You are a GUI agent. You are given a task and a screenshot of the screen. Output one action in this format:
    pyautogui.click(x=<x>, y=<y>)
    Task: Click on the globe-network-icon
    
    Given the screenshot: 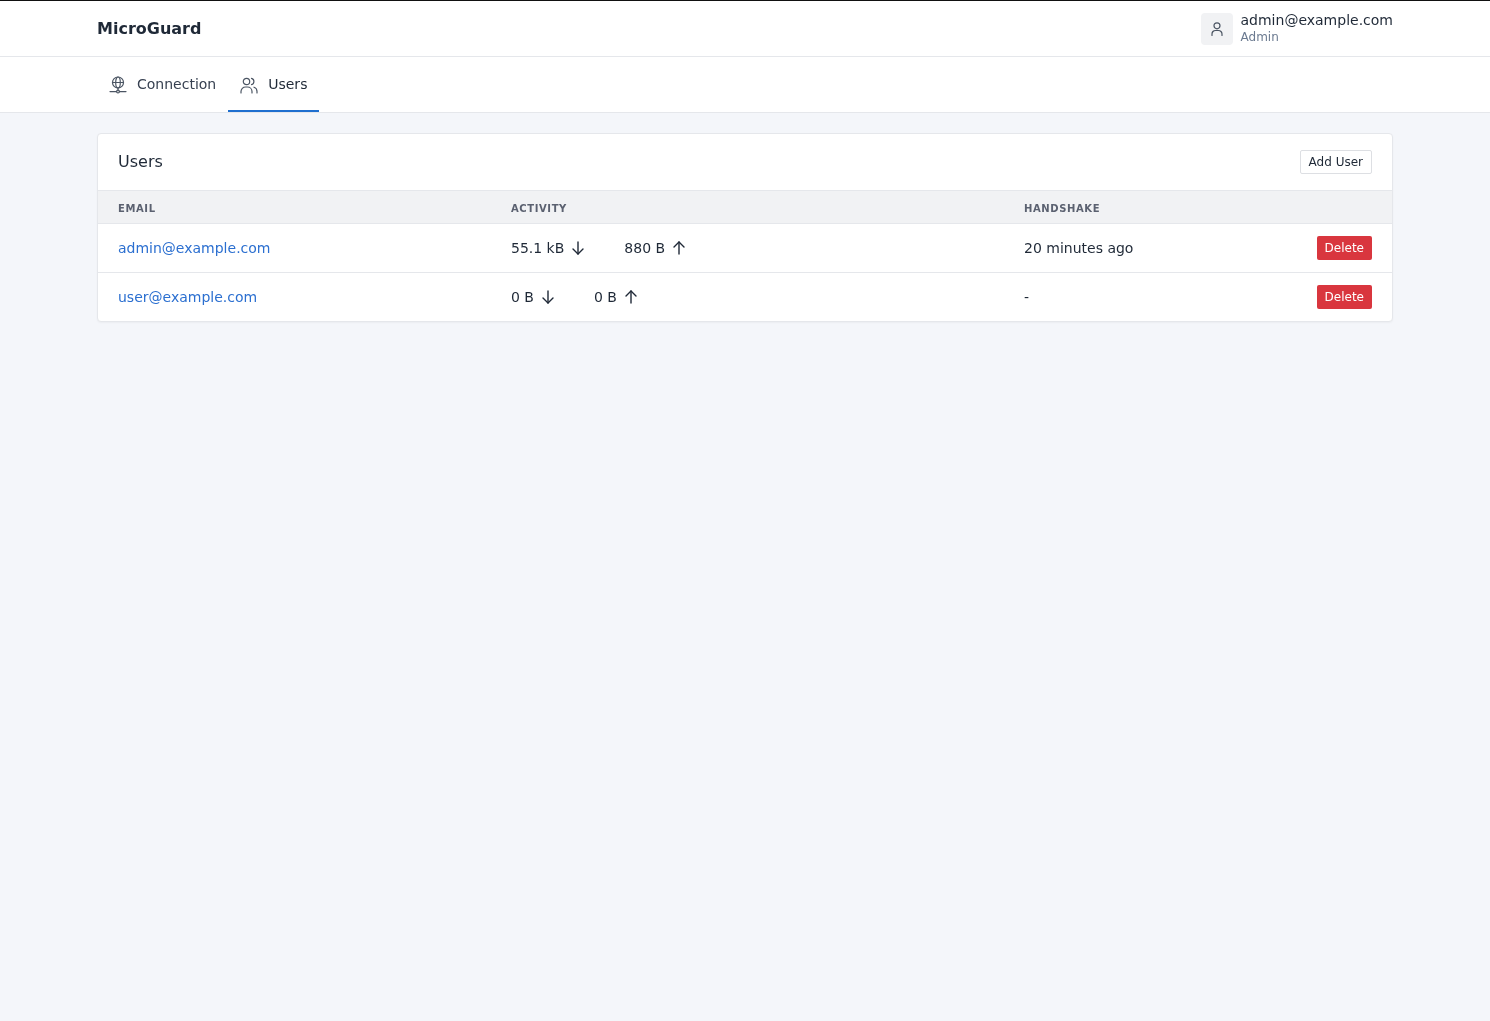 What is the action you would take?
    pyautogui.click(x=118, y=84)
    